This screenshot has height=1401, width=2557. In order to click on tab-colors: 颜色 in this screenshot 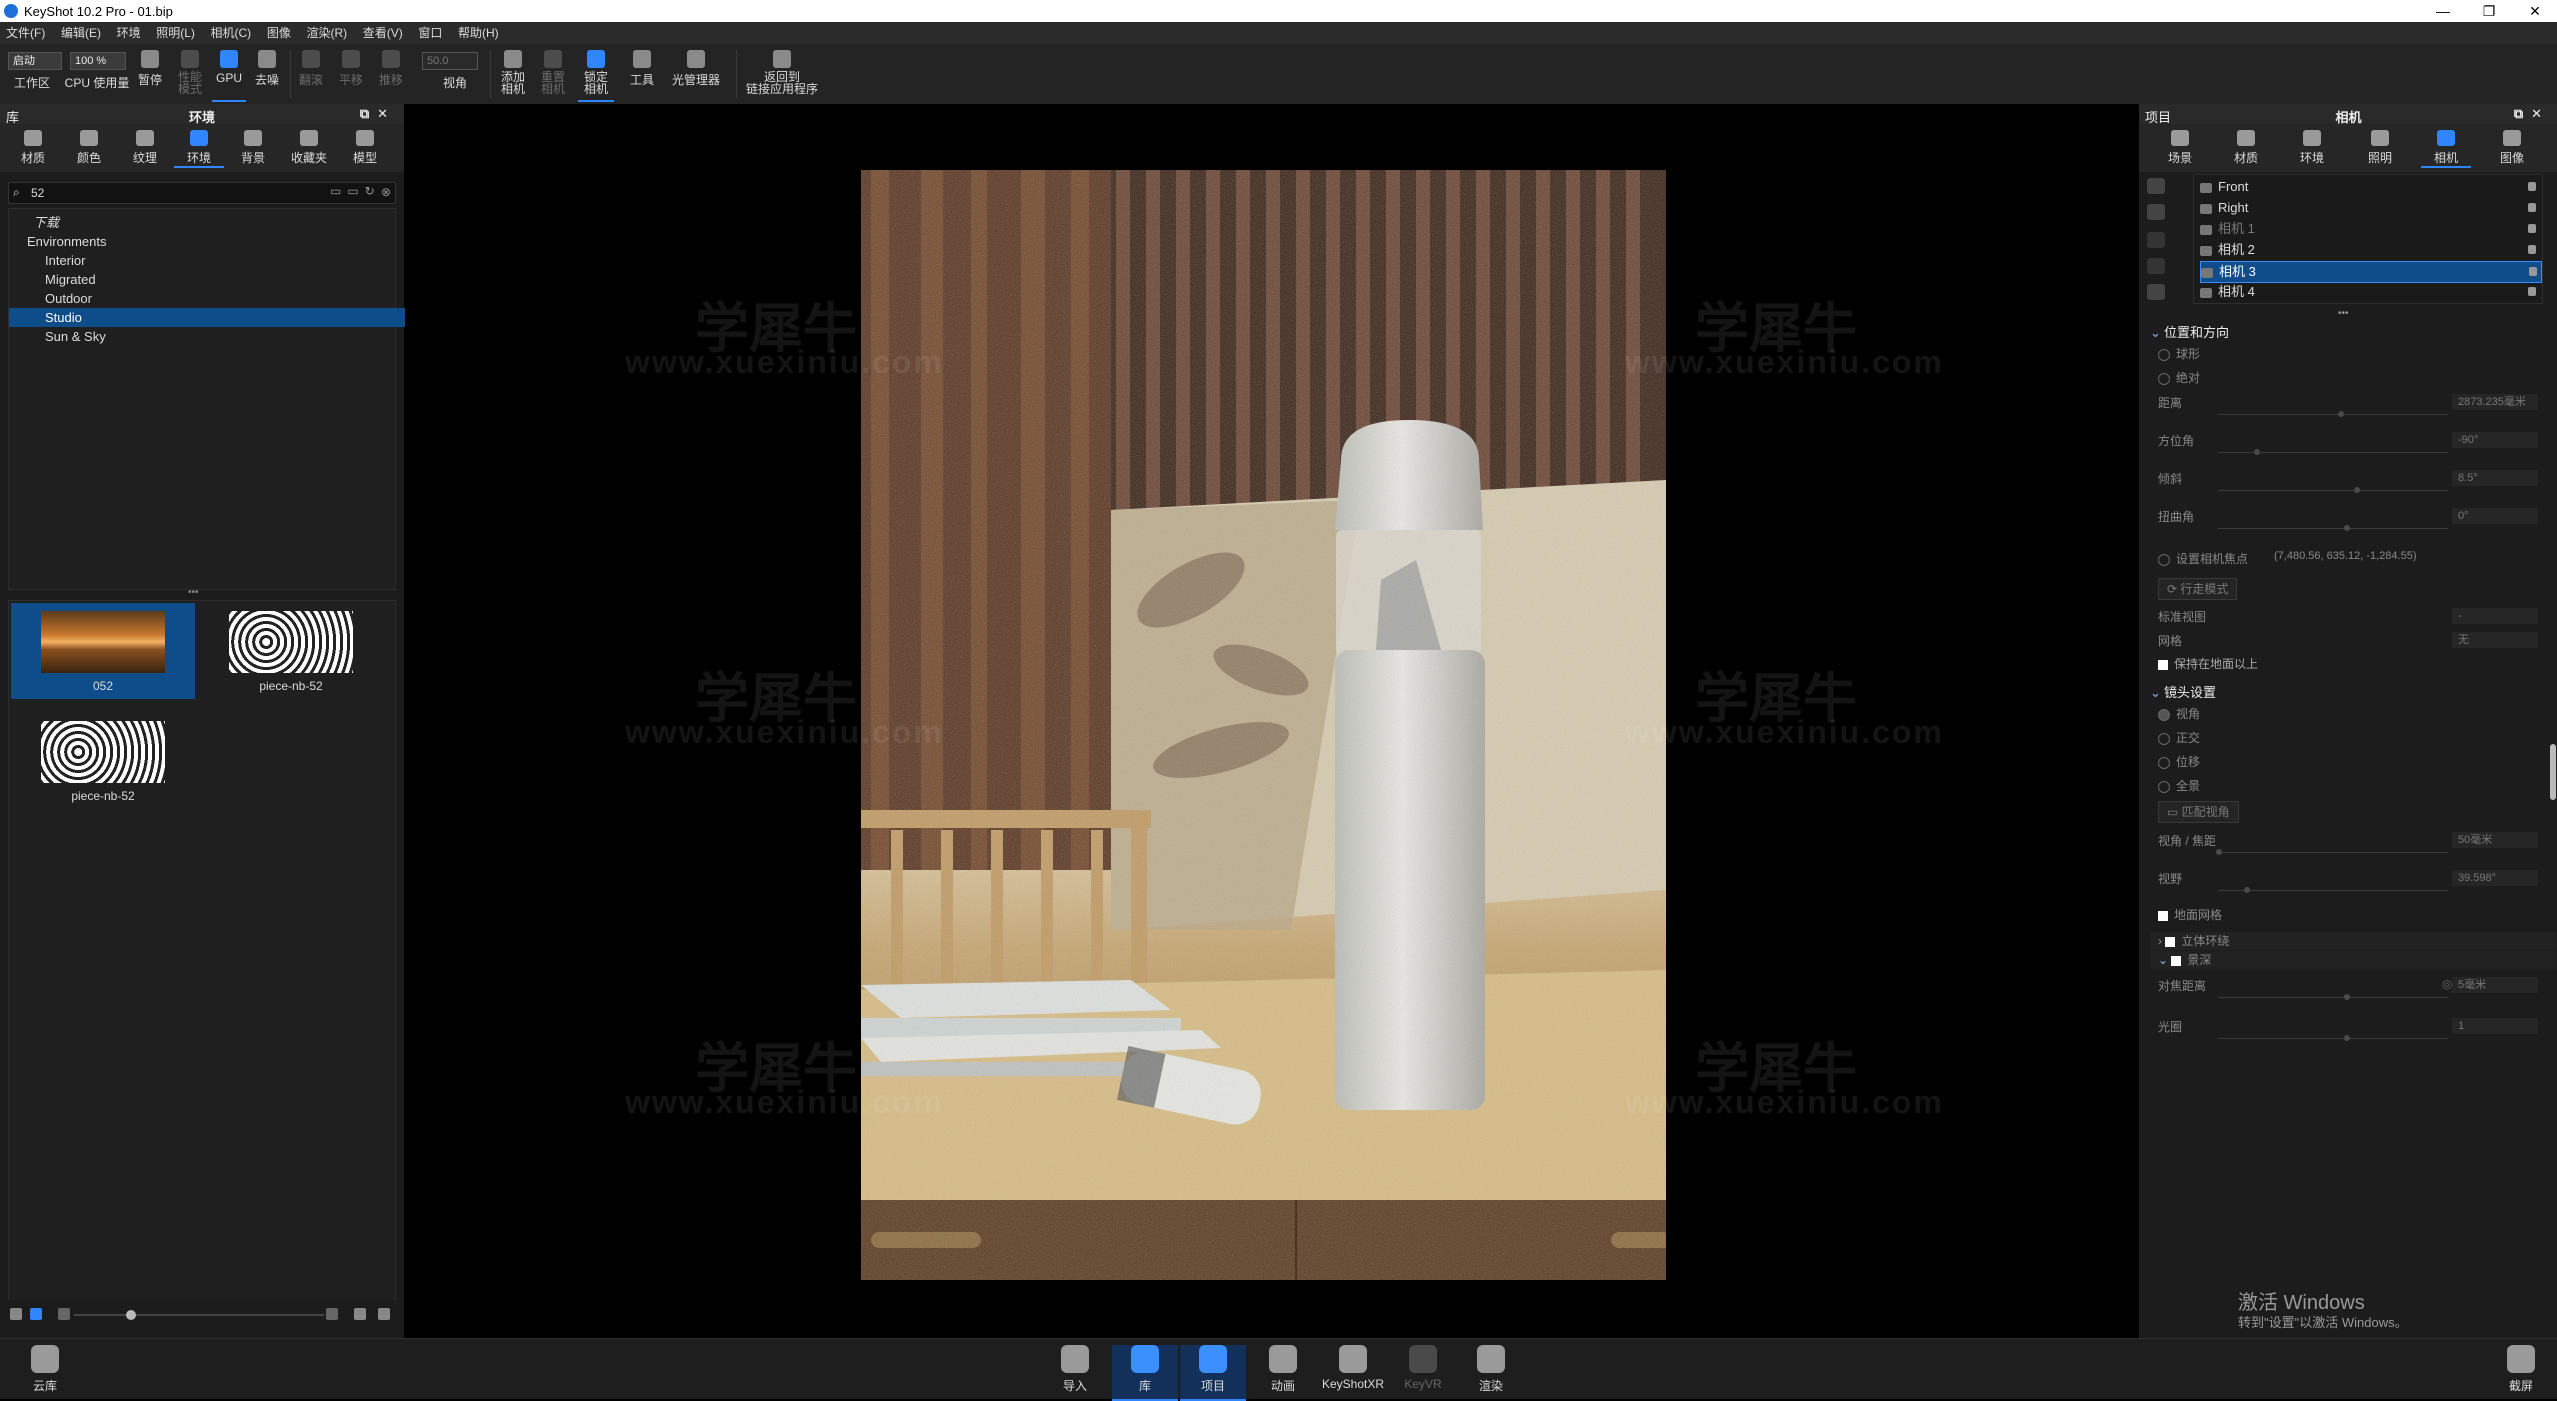, I will do `click(89, 147)`.